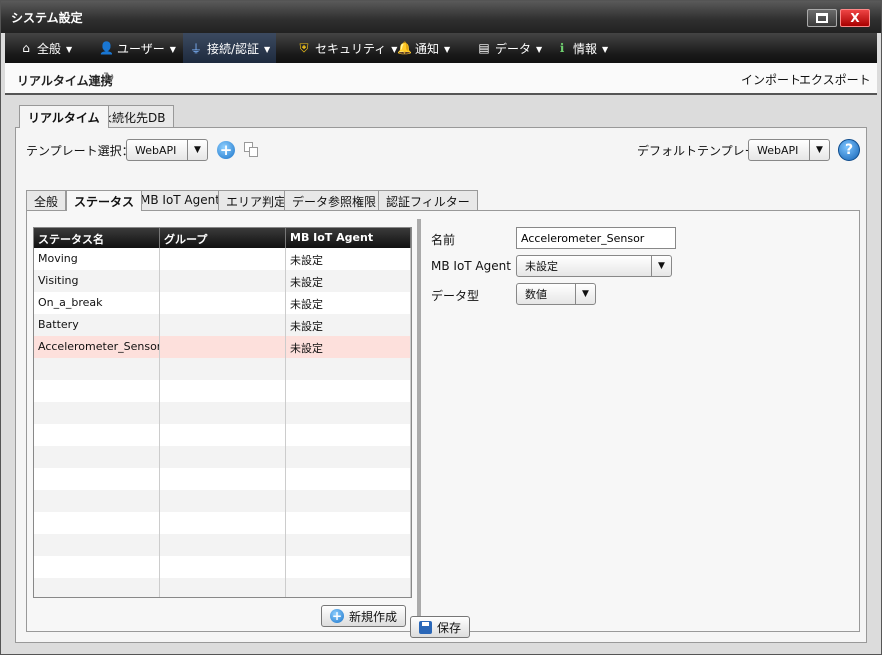 The image size is (882, 655). I want to click on column-group: グループ, so click(223, 238).